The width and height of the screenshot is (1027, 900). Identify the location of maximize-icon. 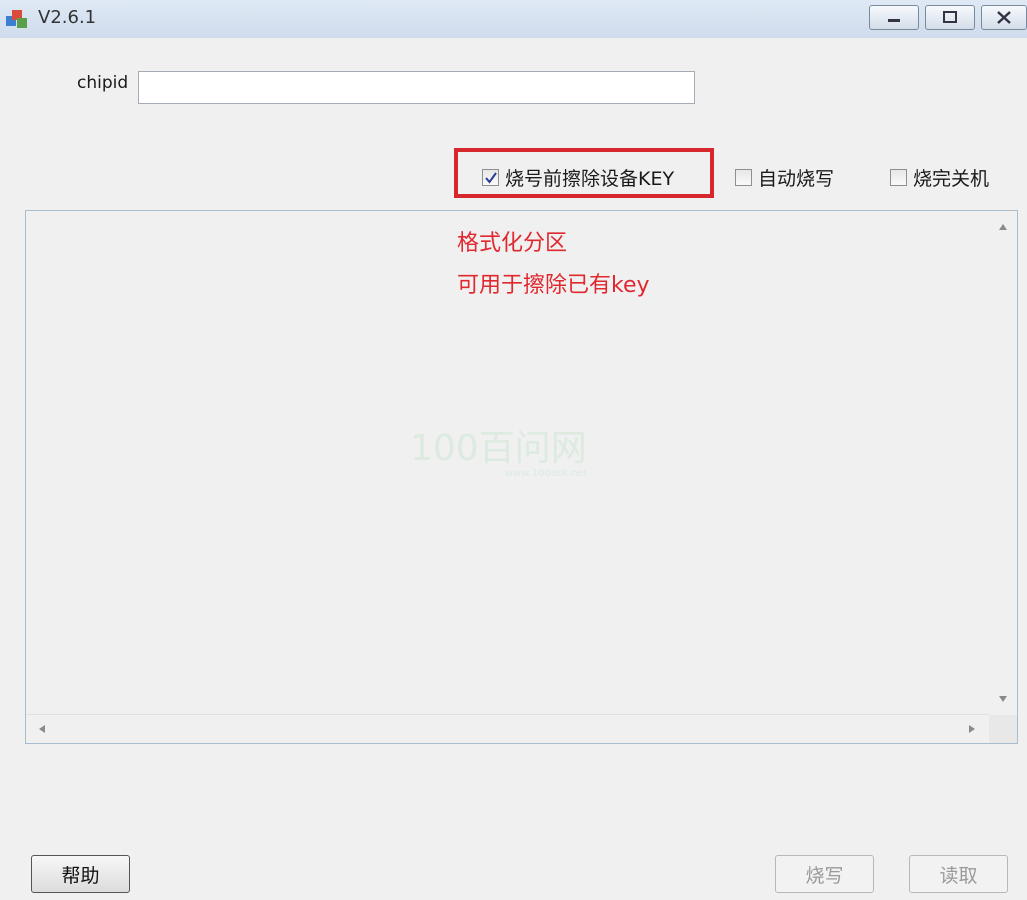
(950, 17).